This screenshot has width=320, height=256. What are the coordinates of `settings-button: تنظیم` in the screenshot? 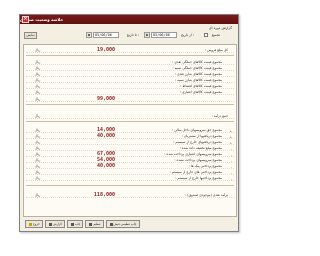 It's located at (94, 224).